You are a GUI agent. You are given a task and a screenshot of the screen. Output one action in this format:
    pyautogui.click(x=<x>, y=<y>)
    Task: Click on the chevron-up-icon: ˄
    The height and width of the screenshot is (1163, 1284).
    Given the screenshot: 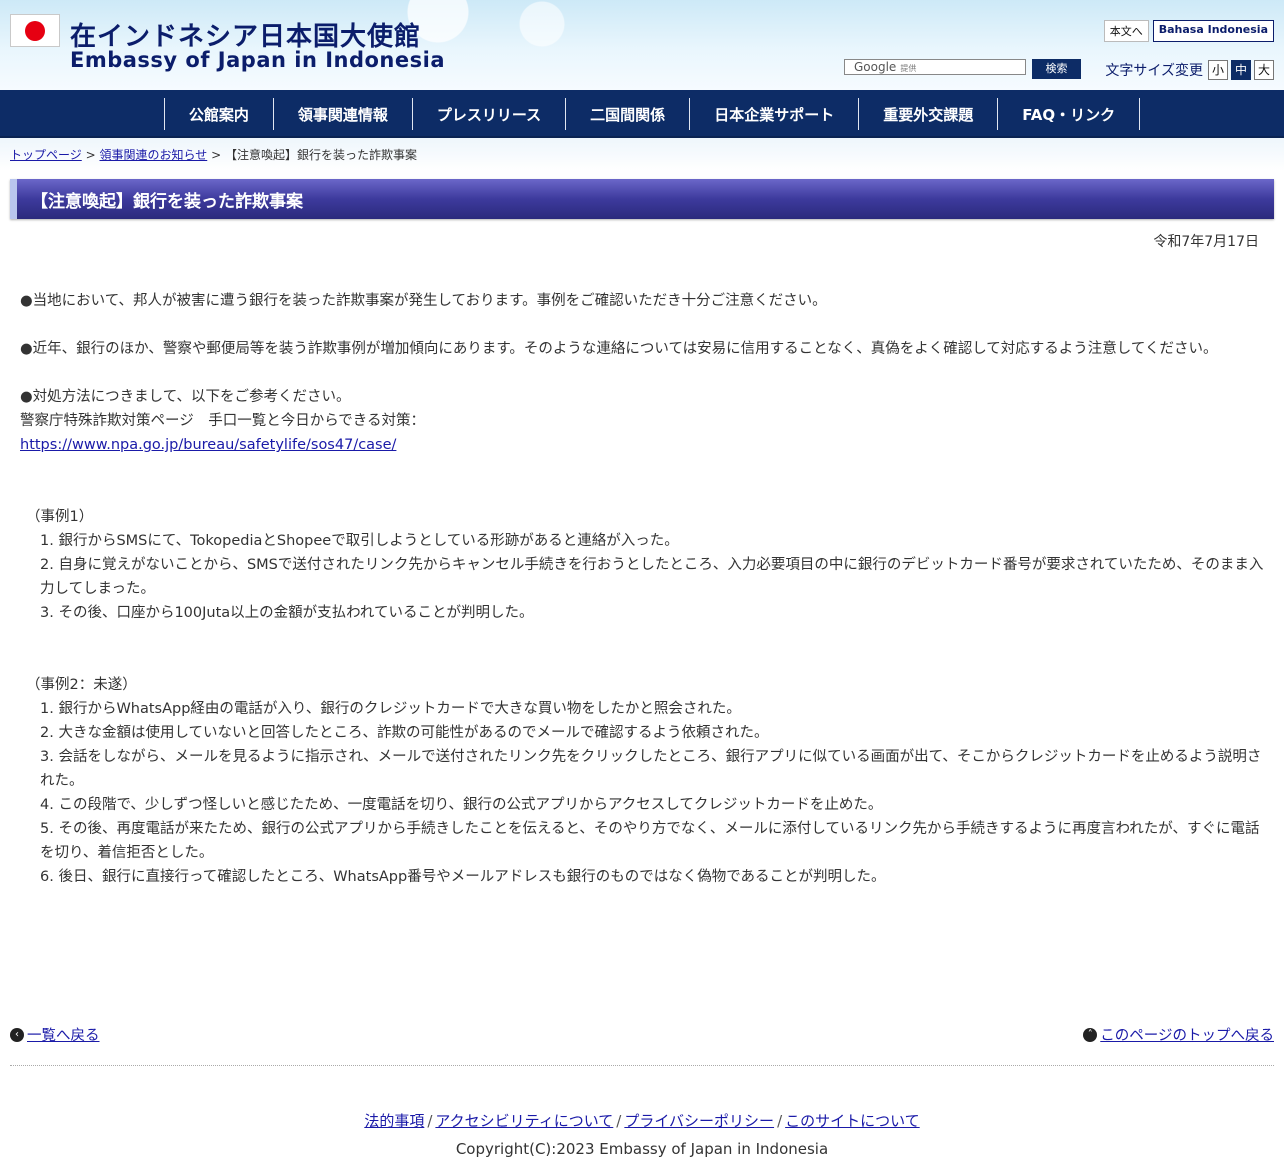 What is the action you would take?
    pyautogui.click(x=1090, y=1034)
    